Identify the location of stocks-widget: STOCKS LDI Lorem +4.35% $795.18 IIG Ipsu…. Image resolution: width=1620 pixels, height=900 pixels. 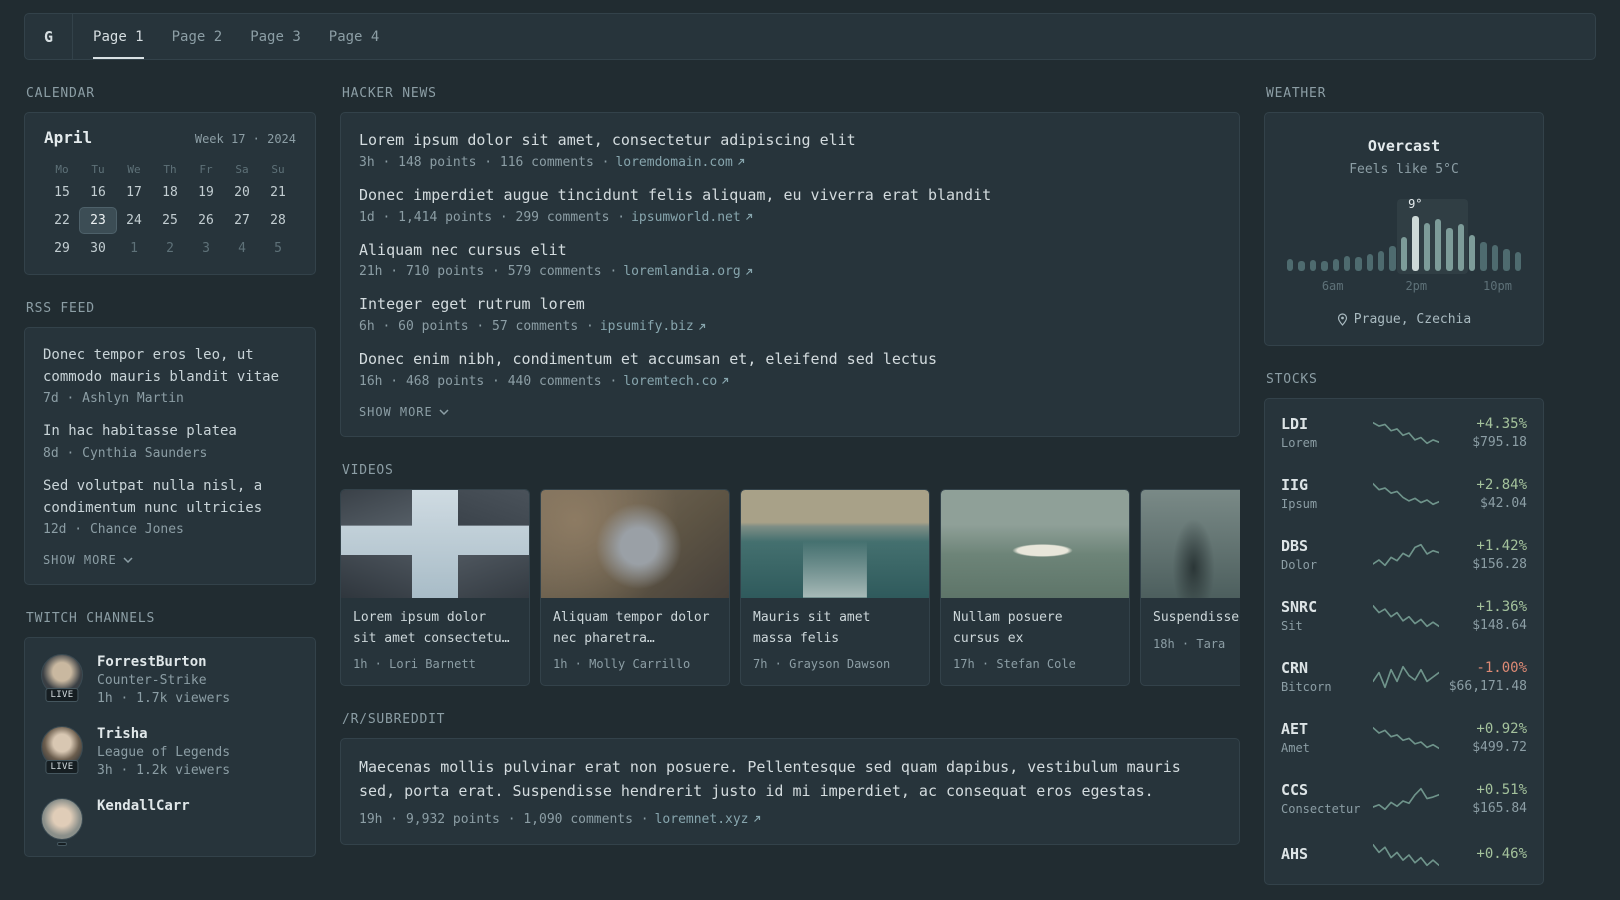
(1404, 628).